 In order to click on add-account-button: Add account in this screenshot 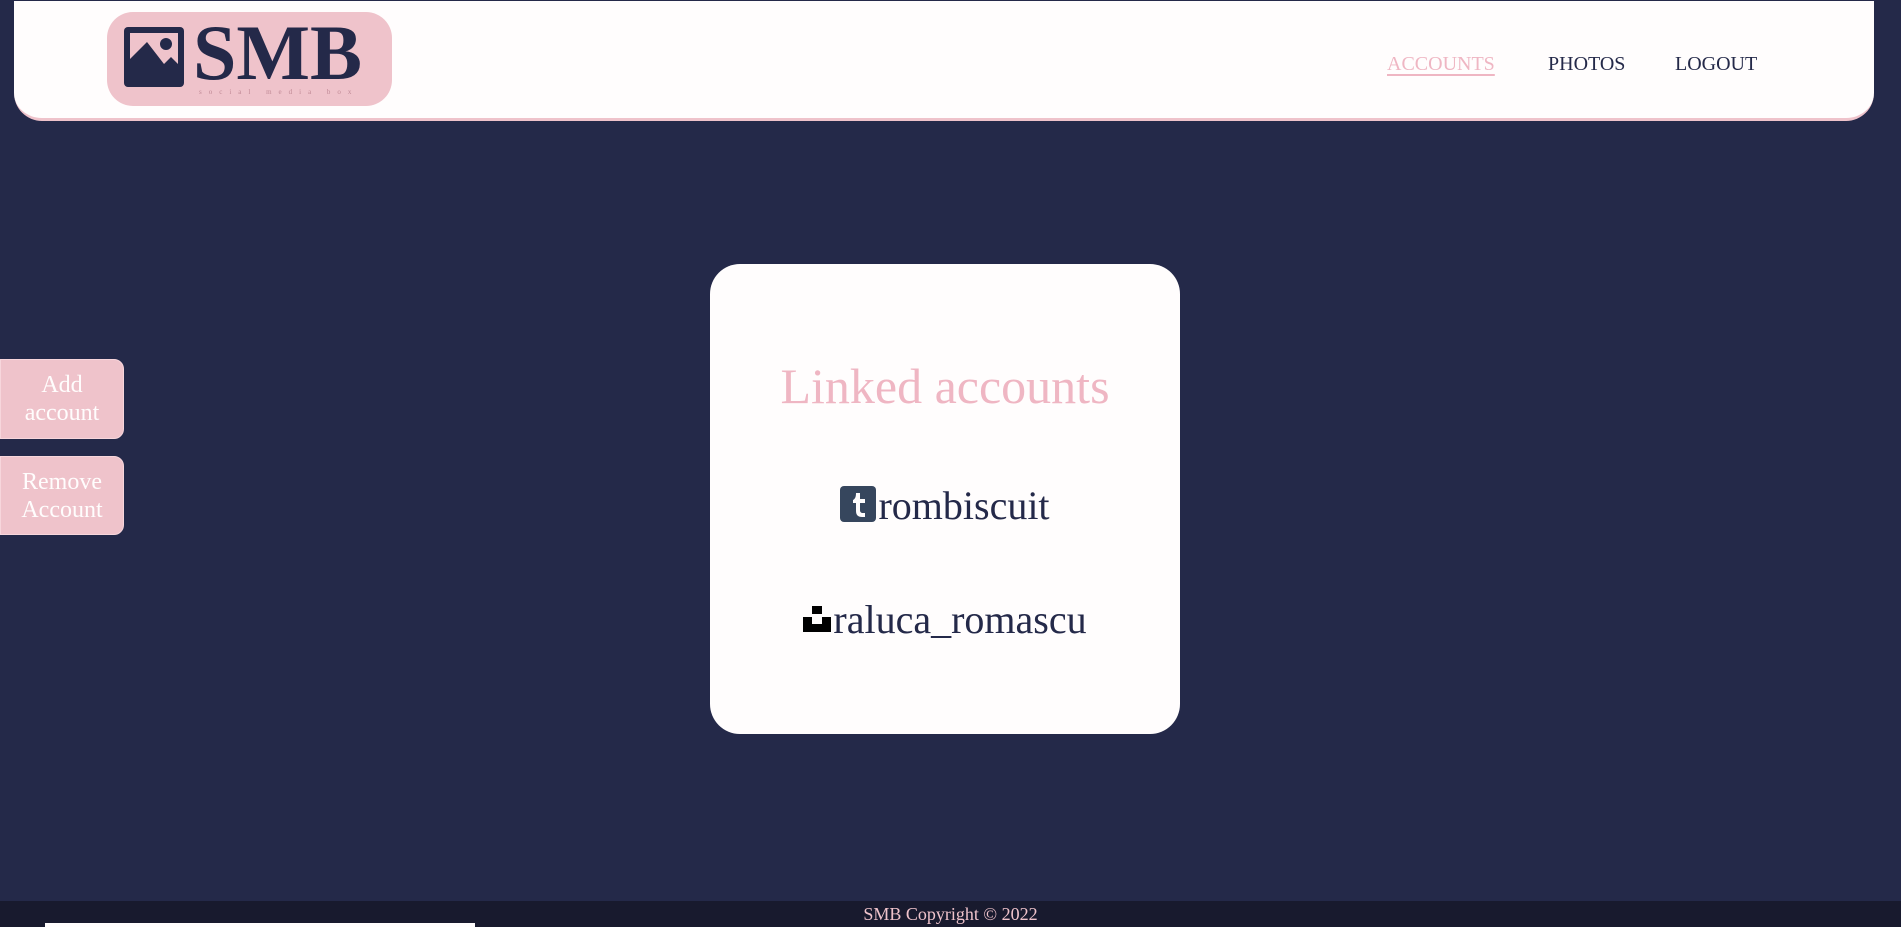, I will do `click(62, 399)`.